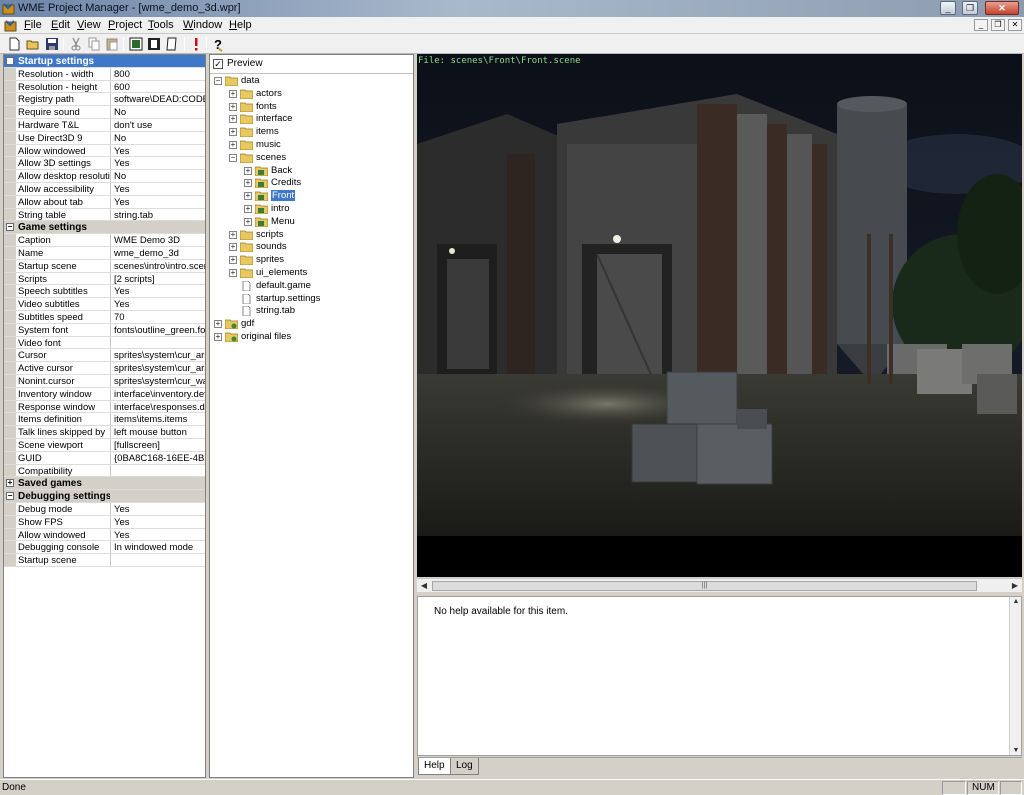  What do you see at coordinates (269, 93) in the screenshot?
I see `tree-node-label: actors` at bounding box center [269, 93].